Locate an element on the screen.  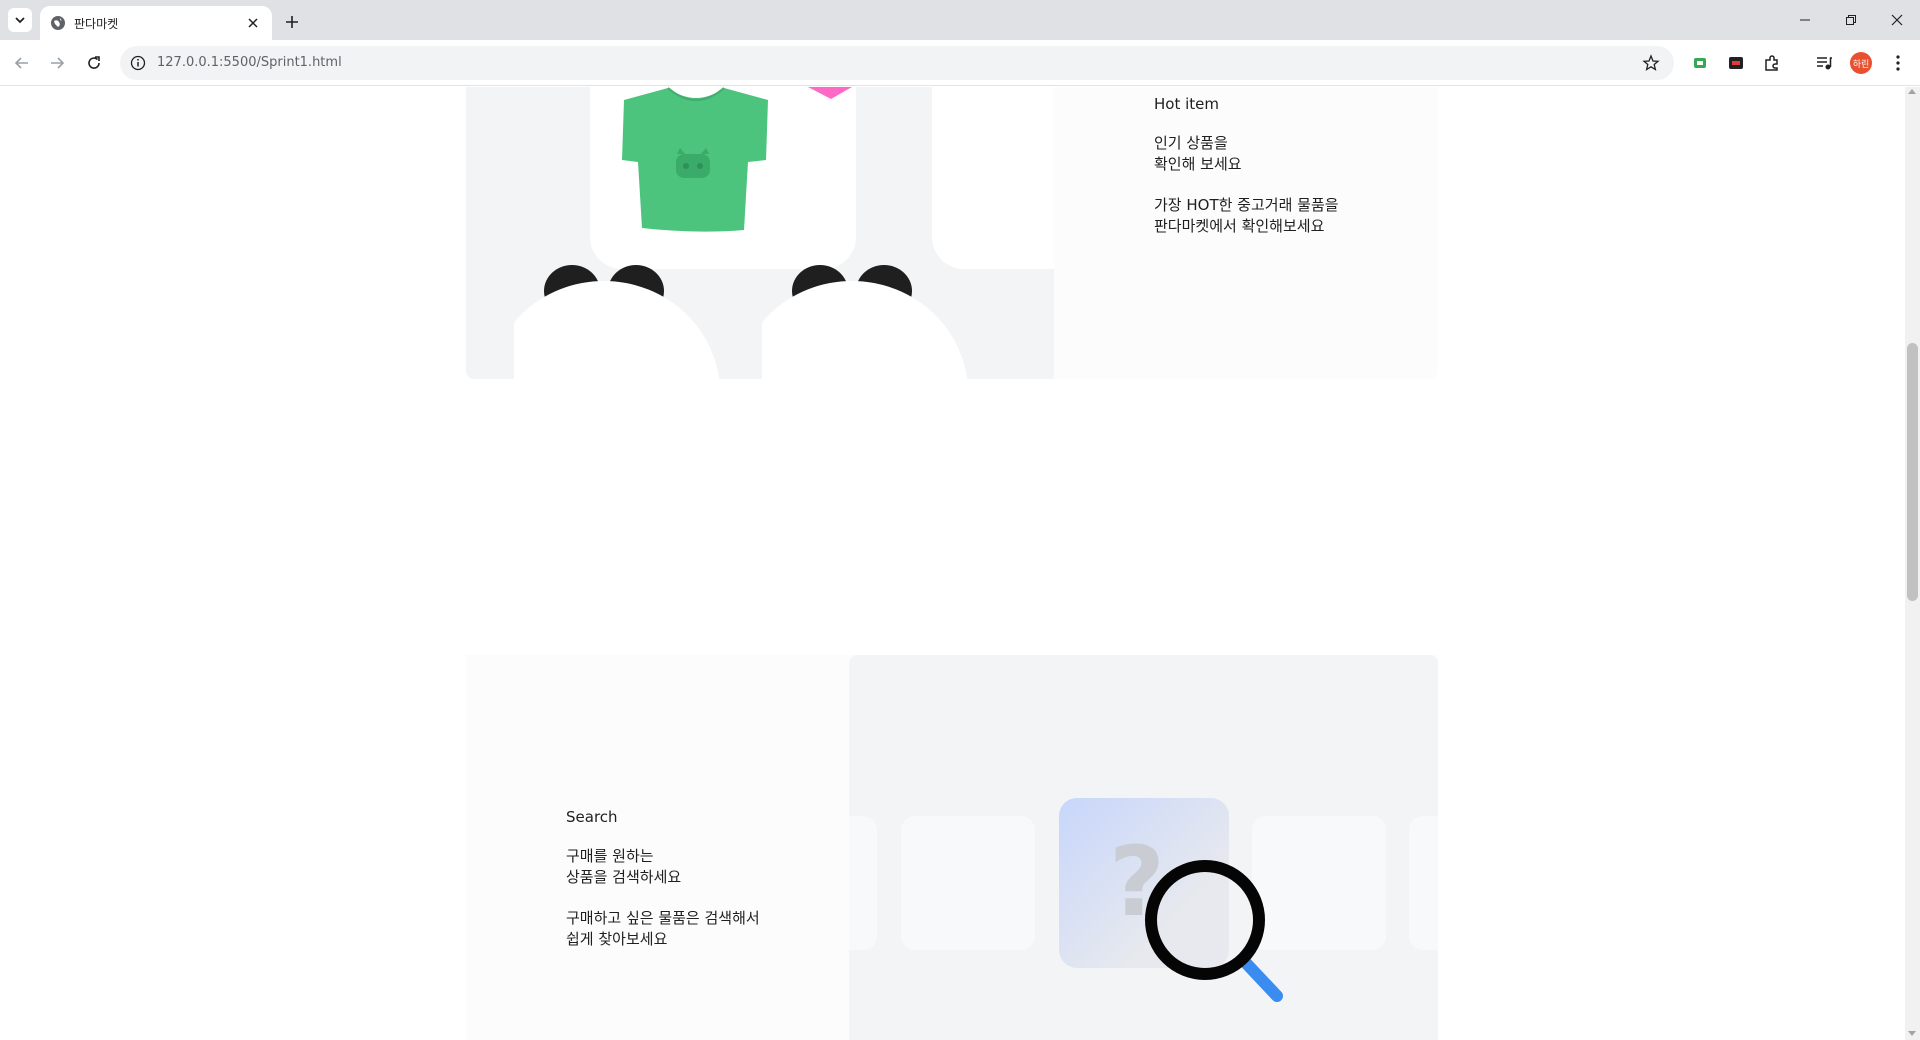
section-label: Hot item is located at coordinates (1186, 104).